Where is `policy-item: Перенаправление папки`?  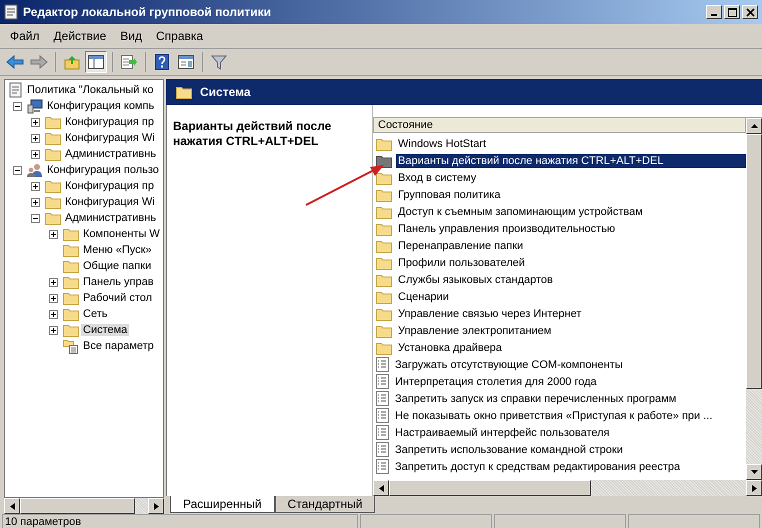
policy-item: Перенаправление папки is located at coordinates (571, 245).